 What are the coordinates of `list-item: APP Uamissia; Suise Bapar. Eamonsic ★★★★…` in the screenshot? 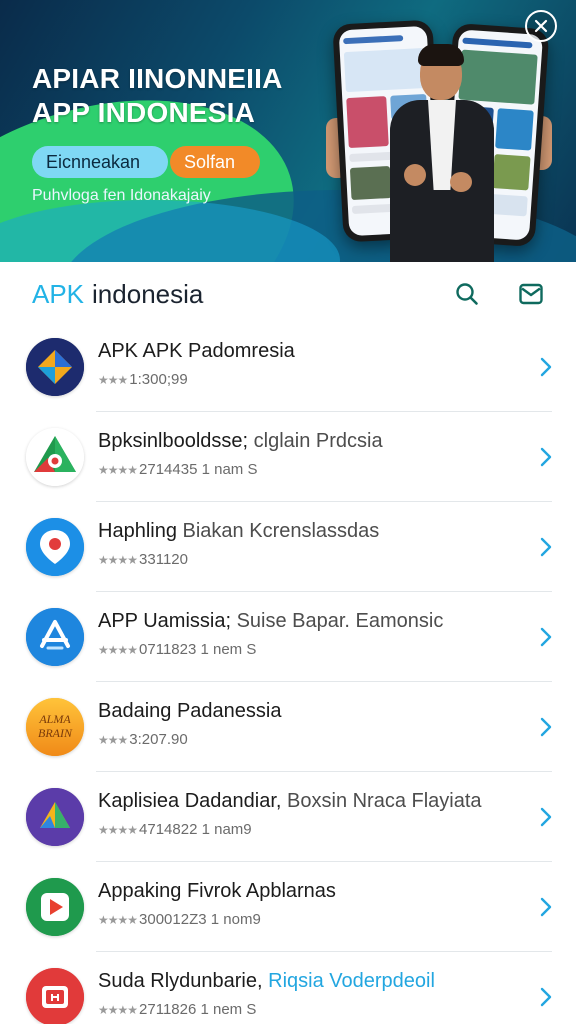 It's located at (288, 637).